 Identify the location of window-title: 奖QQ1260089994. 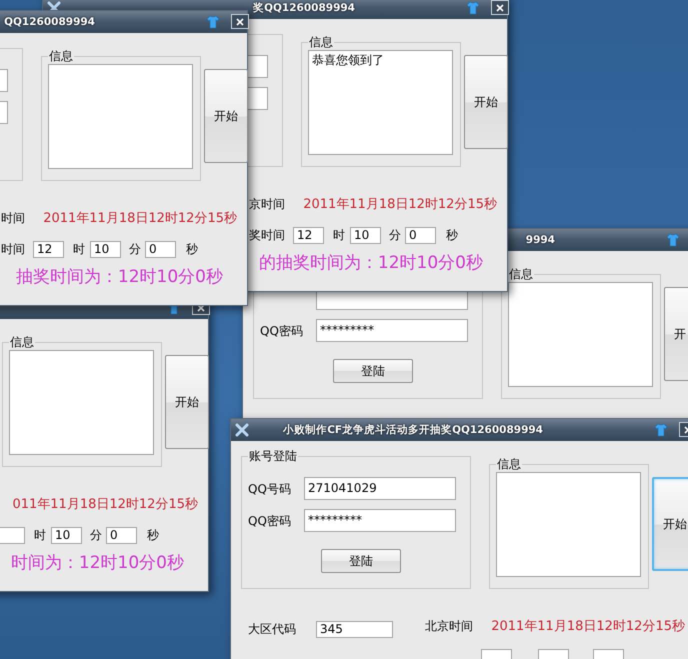
(304, 8).